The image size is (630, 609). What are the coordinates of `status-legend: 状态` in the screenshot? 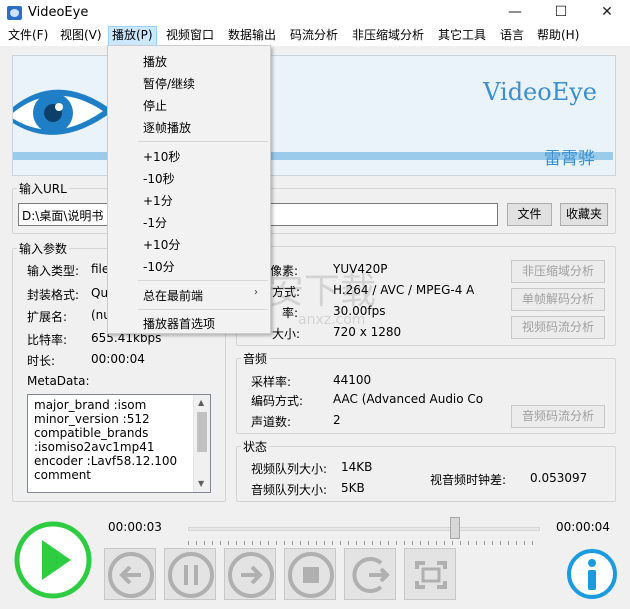 It's located at (255, 447).